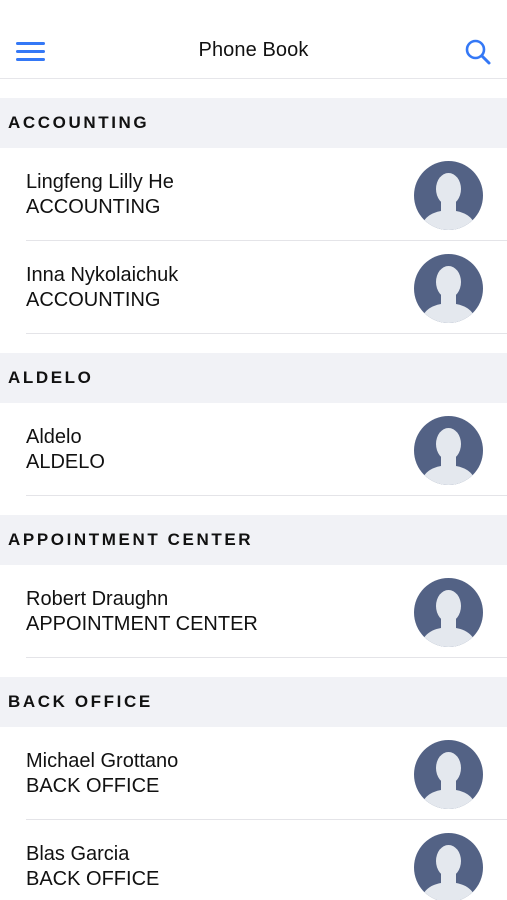 The height and width of the screenshot is (900, 507). I want to click on contact-text: Aldelo ALDELO, so click(65, 450).